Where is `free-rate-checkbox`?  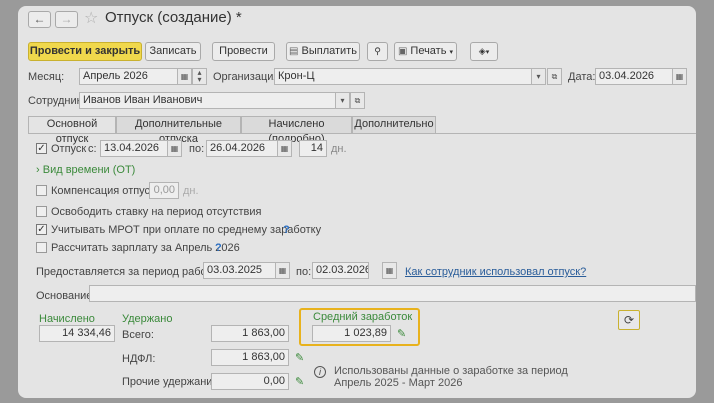 free-rate-checkbox is located at coordinates (41, 211).